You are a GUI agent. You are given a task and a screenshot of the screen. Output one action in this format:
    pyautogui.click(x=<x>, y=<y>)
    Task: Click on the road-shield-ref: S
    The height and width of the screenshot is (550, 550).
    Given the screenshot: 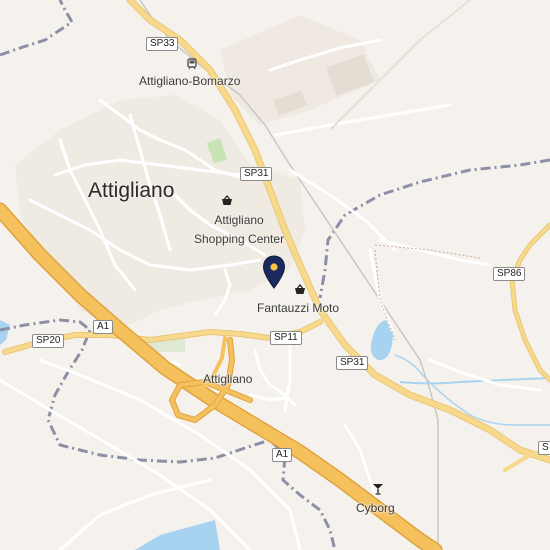 What is the action you would take?
    pyautogui.click(x=545, y=447)
    